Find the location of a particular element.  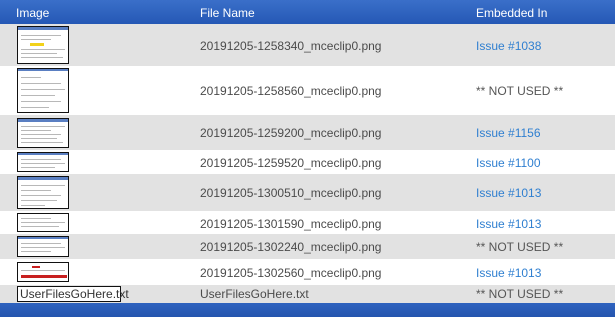

file-name: 20191205-1302560_mceclip0.png is located at coordinates (291, 273).